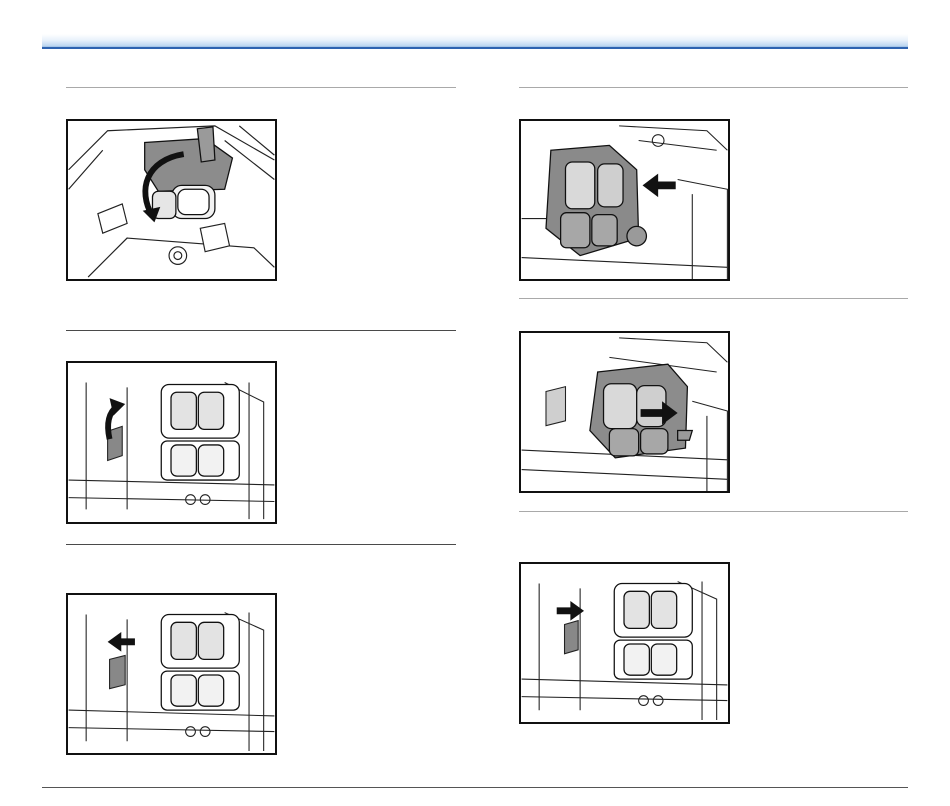 The height and width of the screenshot is (806, 950). I want to click on roller-lever-up-illustration, so click(171, 442).